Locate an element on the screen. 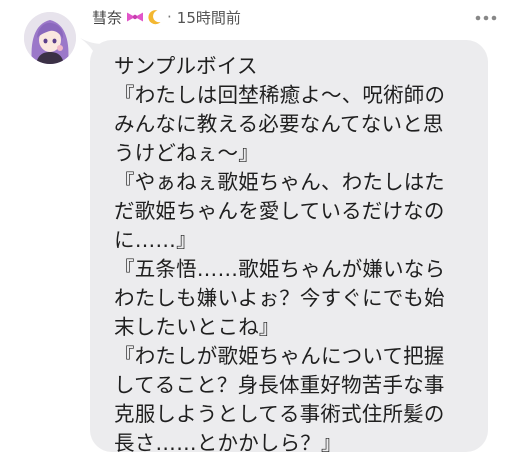 Image resolution: width=512 pixels, height=460 pixels. message-line: してること？身長体重好物苦手な事 is located at coordinates (279, 385).